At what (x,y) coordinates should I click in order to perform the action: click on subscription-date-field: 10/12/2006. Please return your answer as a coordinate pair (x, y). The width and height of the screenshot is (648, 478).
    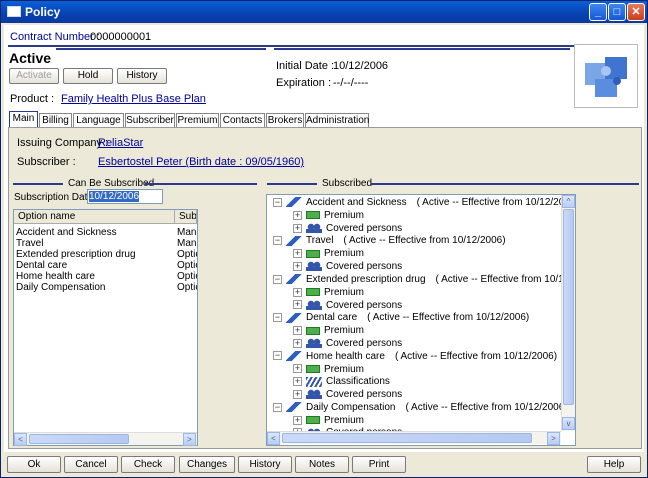
    Looking at the image, I should click on (125, 196).